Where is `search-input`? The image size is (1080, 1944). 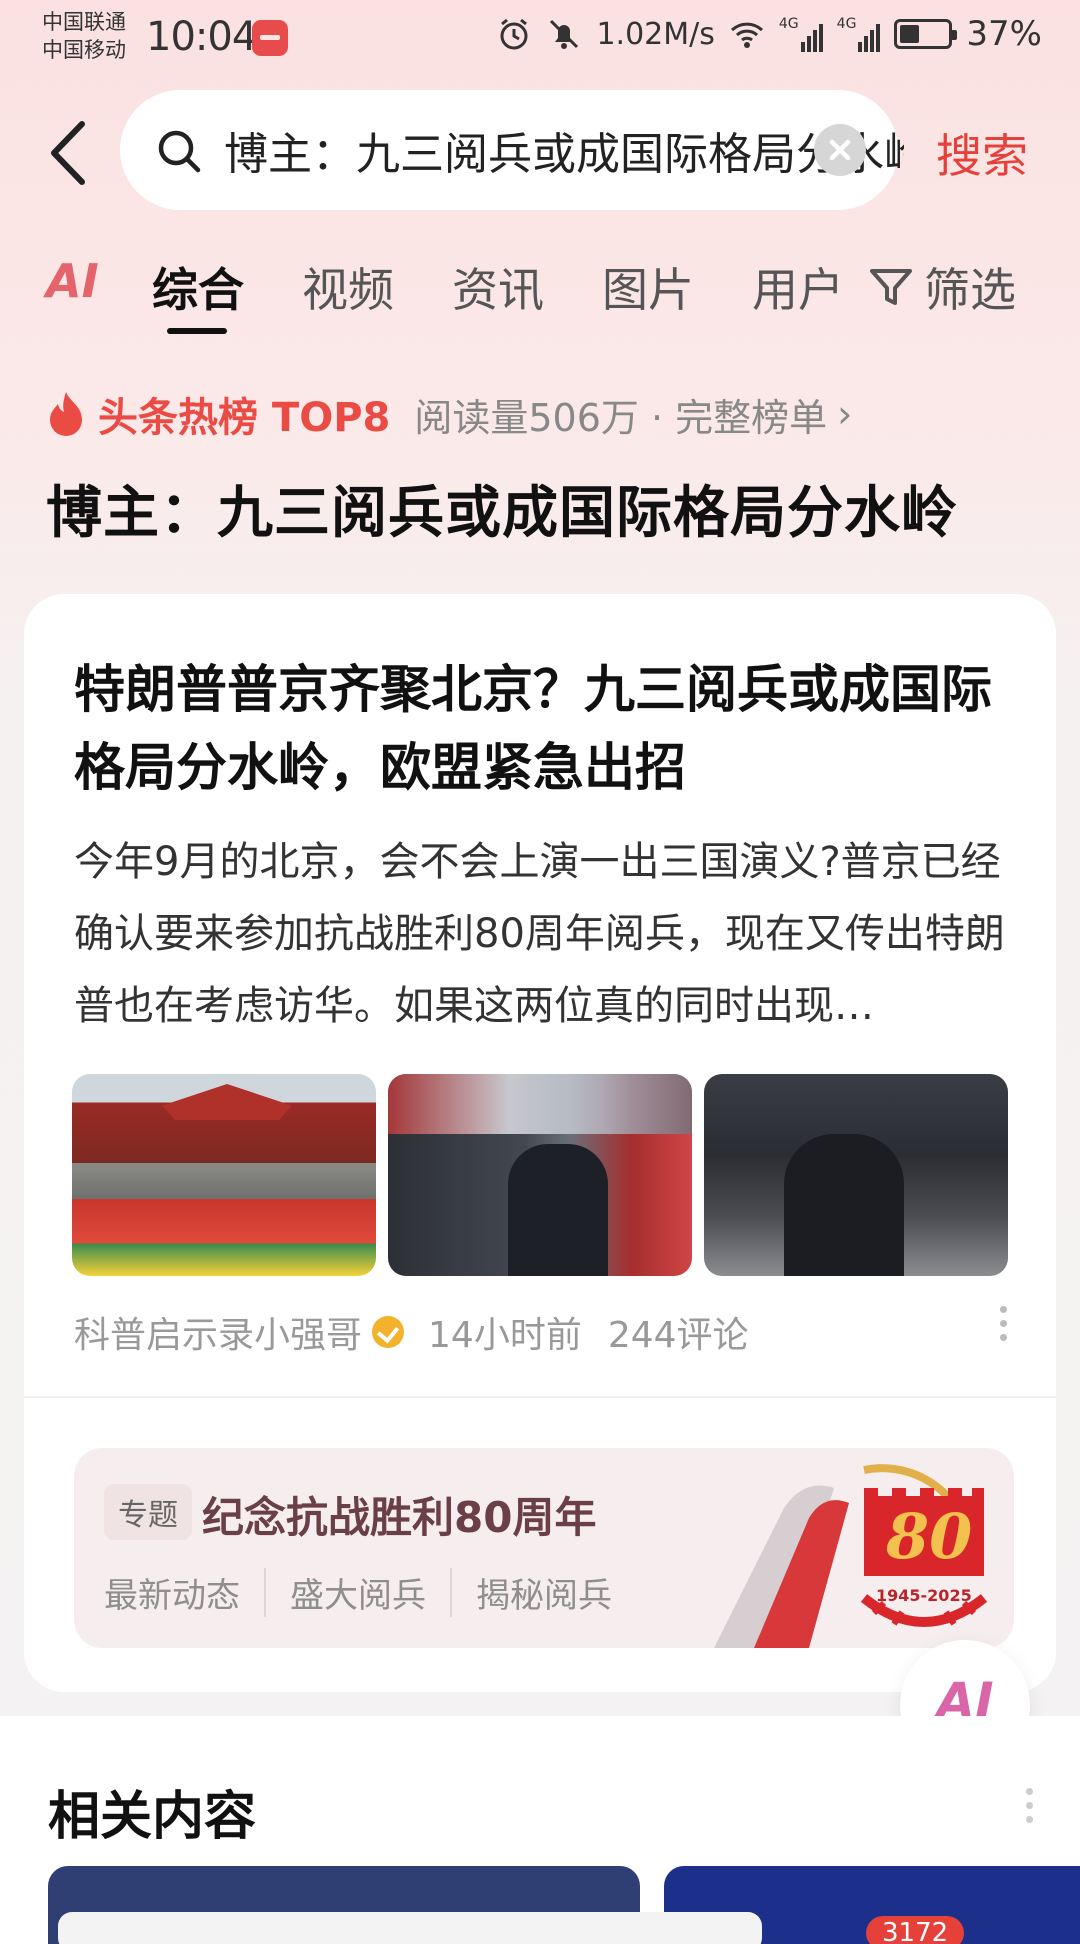
search-input is located at coordinates (564, 150).